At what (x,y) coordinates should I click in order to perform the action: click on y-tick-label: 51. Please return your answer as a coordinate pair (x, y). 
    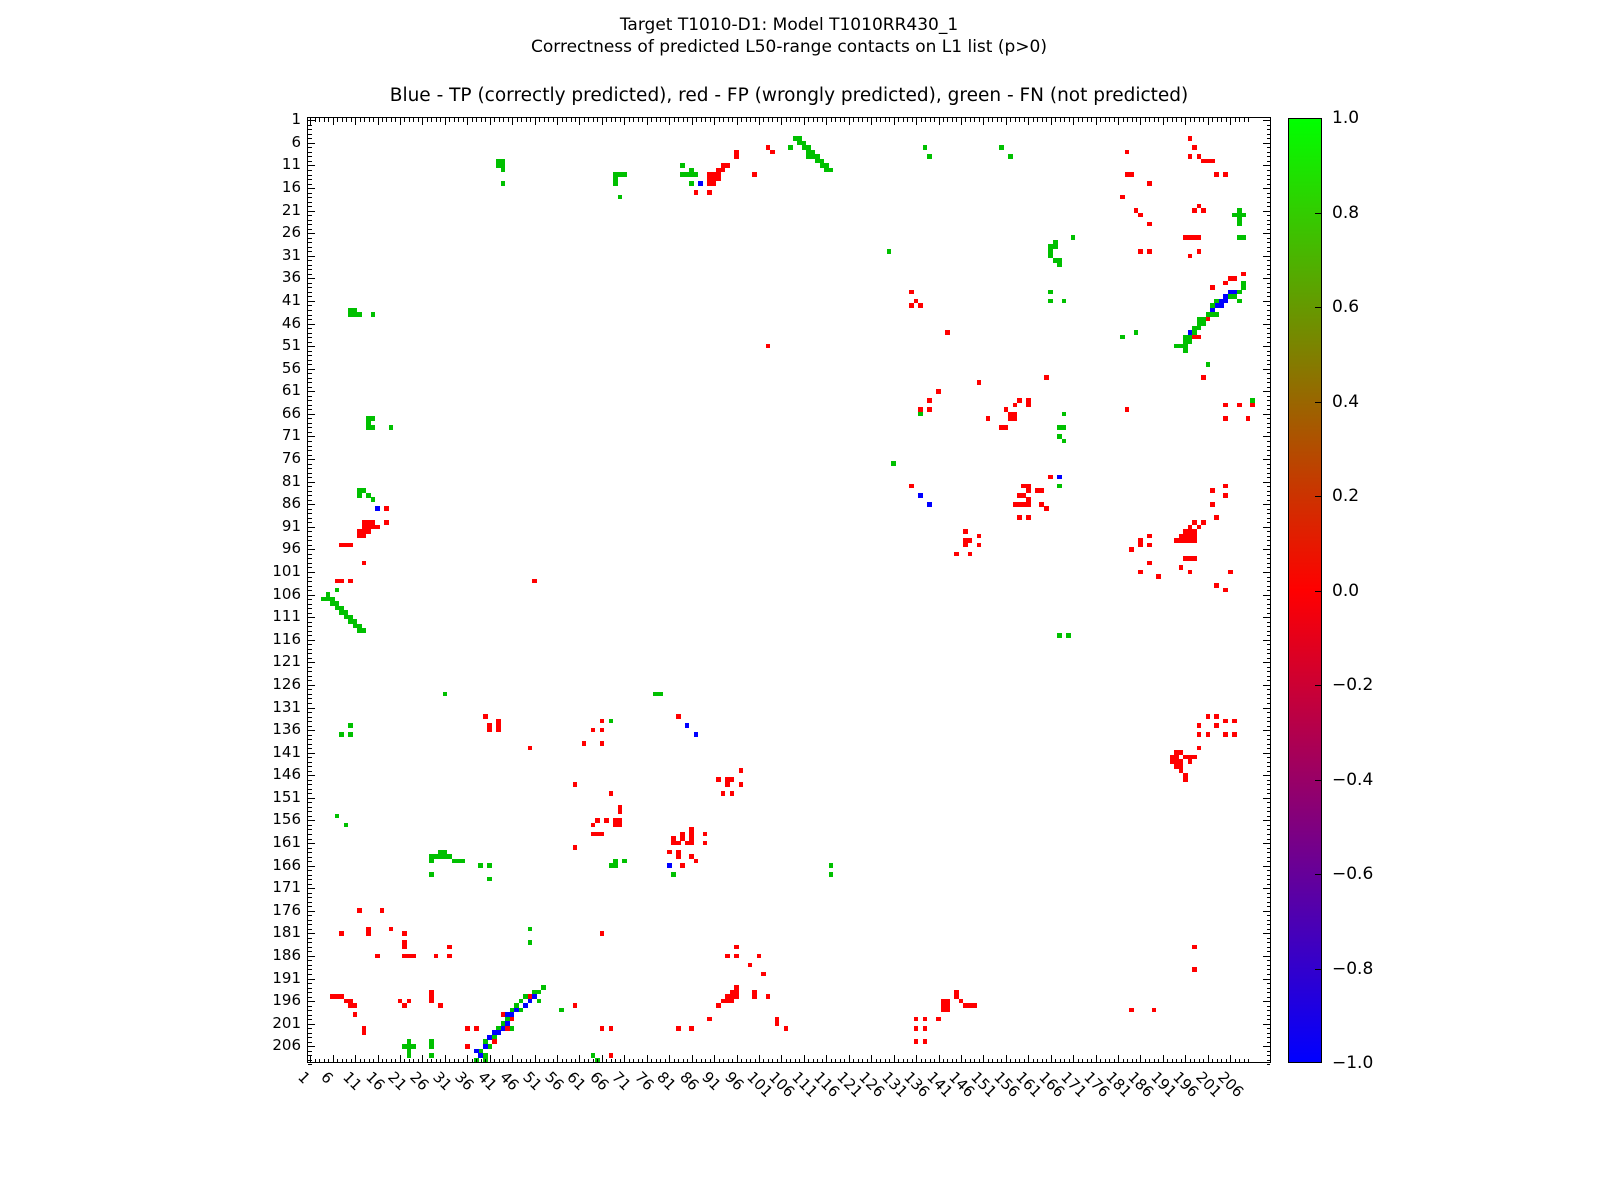
    Looking at the image, I should click on (291, 345).